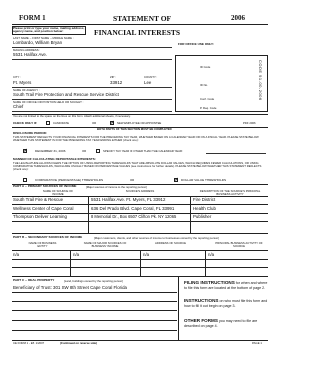 The image size is (320, 386). I want to click on comparative-label: COMPARATIVE (PERCENTAGE) THRESHOLDS, so click(69, 179).